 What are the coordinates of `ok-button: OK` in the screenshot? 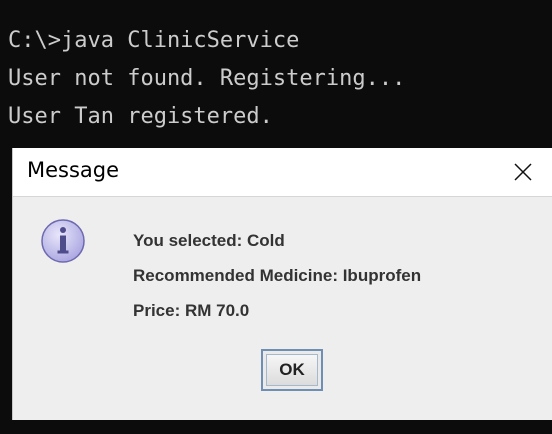 It's located at (292, 370).